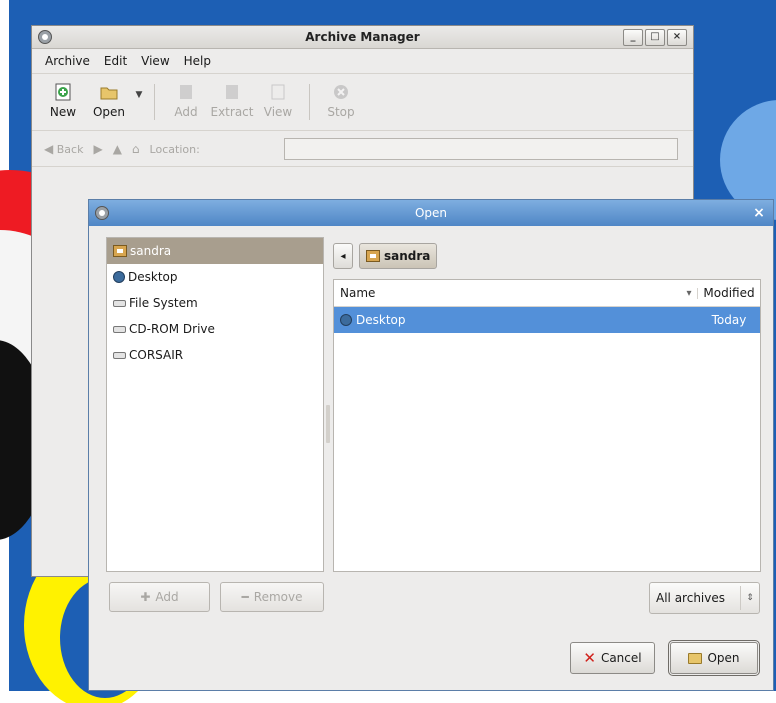  Describe the element at coordinates (589, 658) in the screenshot. I see `cancel-icon: ✕` at that location.